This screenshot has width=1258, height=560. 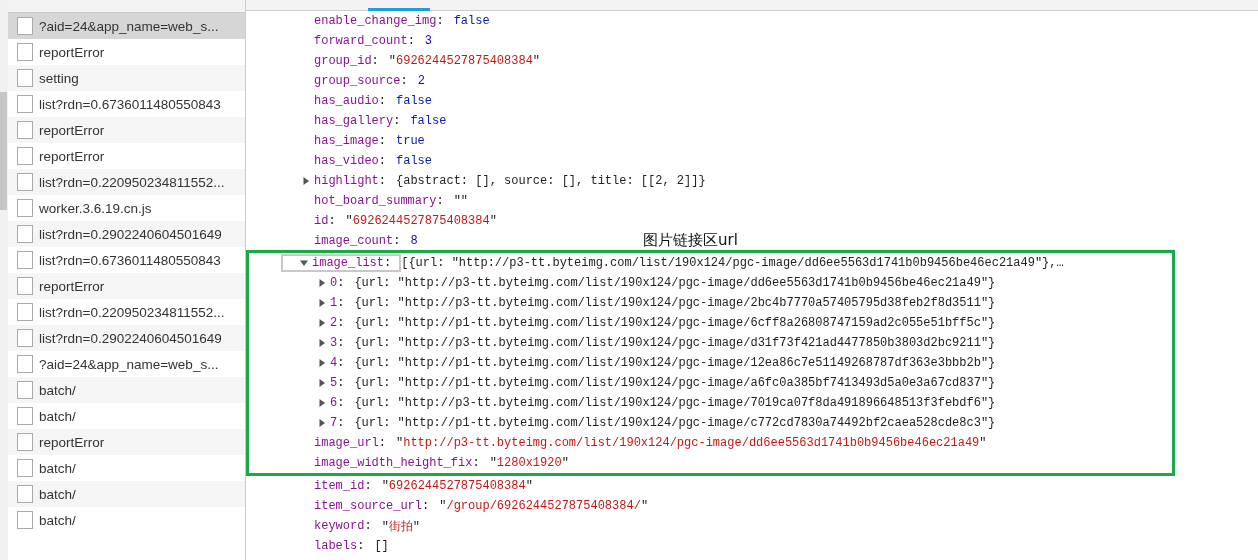 What do you see at coordinates (343, 486) in the screenshot?
I see `property-key: item_id:` at bounding box center [343, 486].